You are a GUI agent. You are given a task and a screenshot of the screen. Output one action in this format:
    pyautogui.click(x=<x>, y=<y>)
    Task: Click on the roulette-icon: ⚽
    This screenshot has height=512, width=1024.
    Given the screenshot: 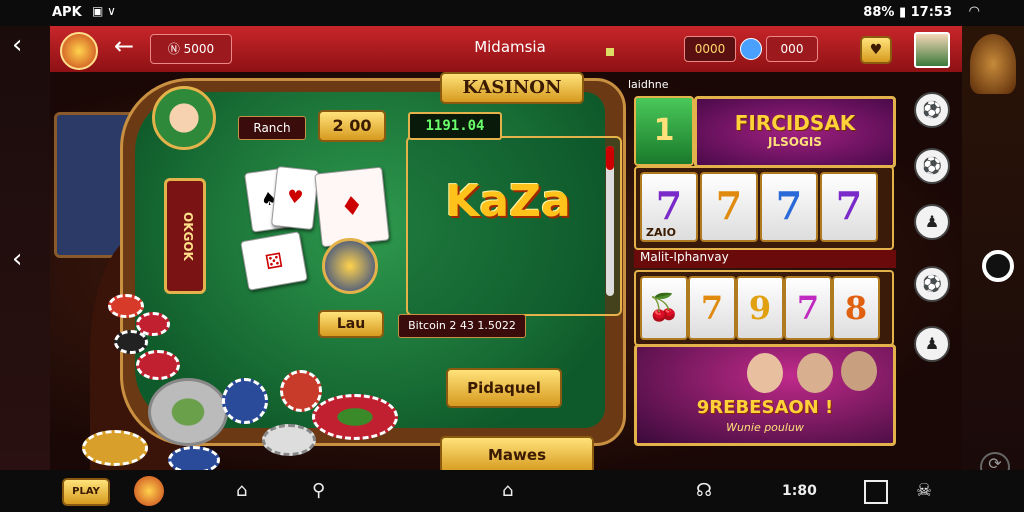 What is the action you would take?
    pyautogui.click(x=932, y=166)
    